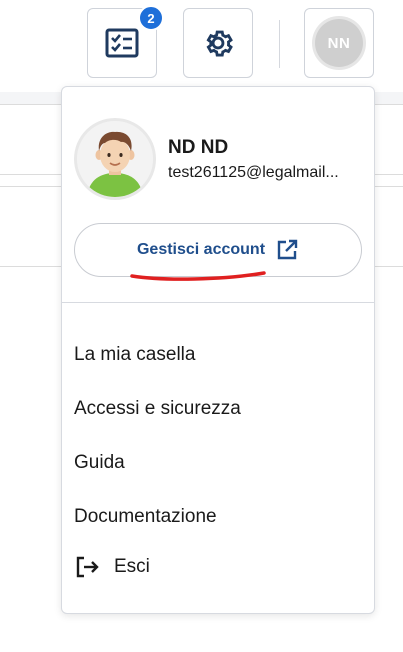 The width and height of the screenshot is (403, 652). What do you see at coordinates (112, 567) in the screenshot?
I see `logout-button: Esci` at bounding box center [112, 567].